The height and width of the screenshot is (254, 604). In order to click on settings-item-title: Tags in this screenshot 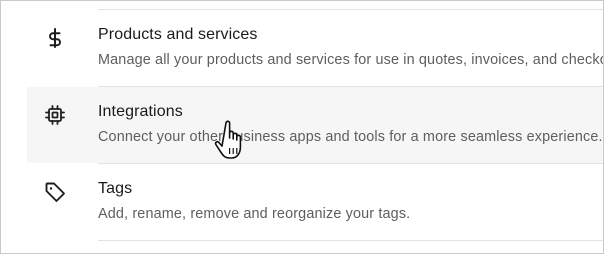, I will do `click(115, 188)`.